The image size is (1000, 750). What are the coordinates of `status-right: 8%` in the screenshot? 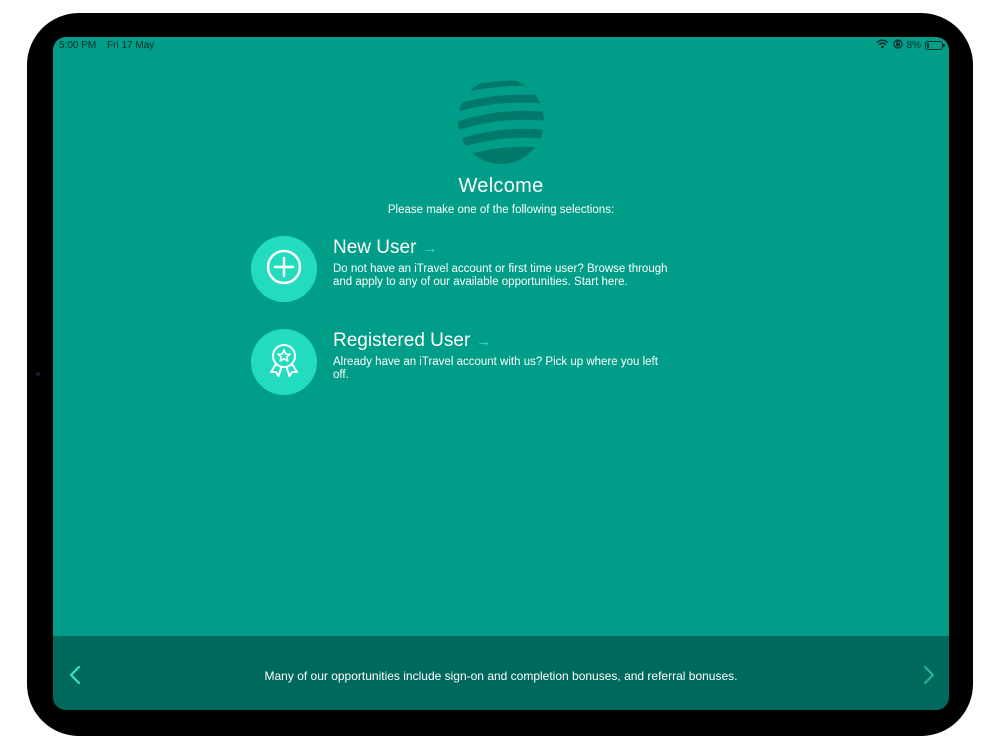 It's located at (910, 45).